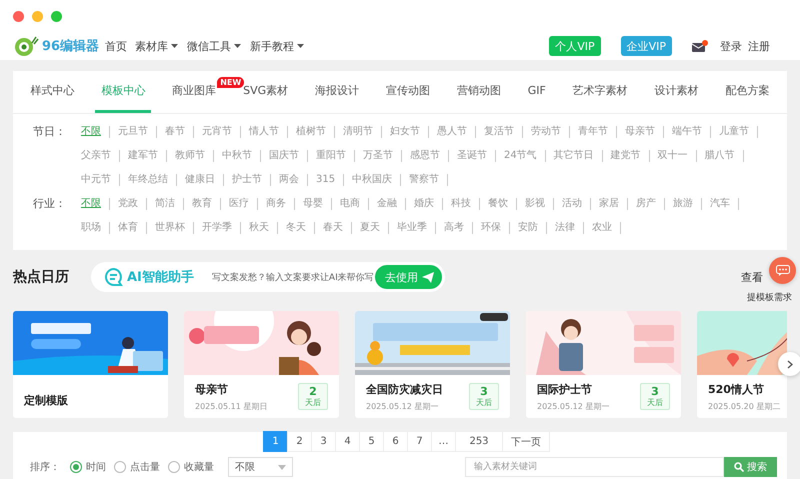 The image size is (800, 479). What do you see at coordinates (373, 180) in the screenshot?
I see `filter-option: 中秋国庆` at bounding box center [373, 180].